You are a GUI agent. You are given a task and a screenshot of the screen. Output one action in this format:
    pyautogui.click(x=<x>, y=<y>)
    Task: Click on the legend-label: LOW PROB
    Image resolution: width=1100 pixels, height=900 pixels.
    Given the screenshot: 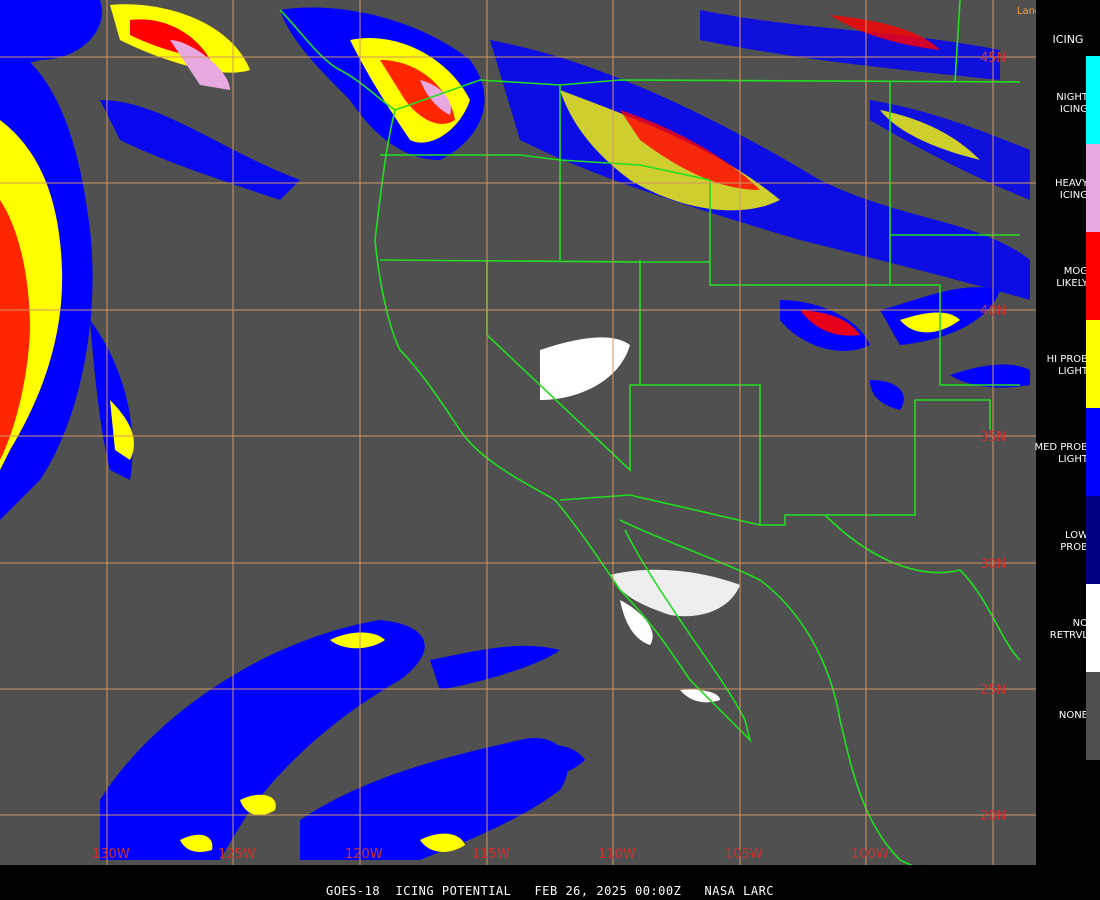 What is the action you would take?
    pyautogui.click(x=1074, y=541)
    